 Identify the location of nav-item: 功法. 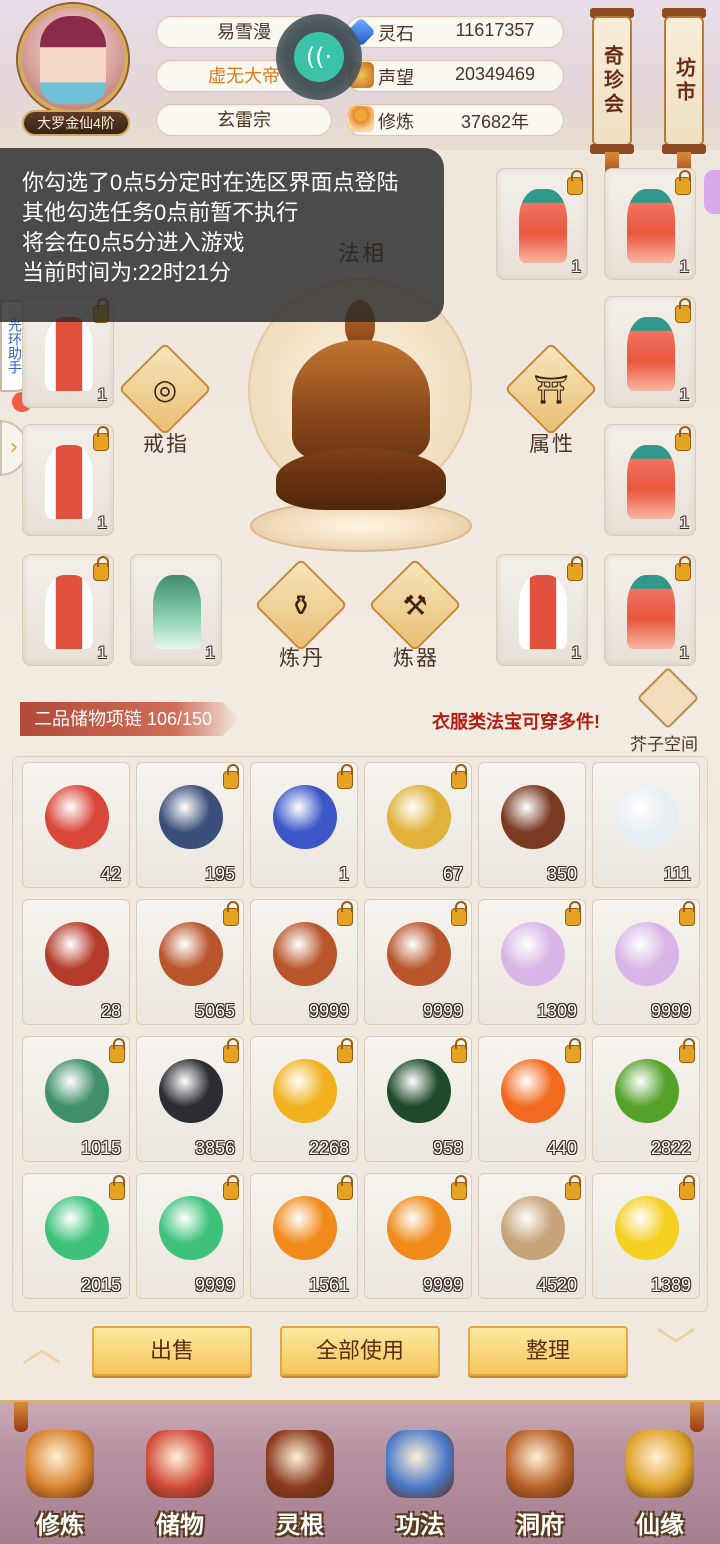
(420, 1472).